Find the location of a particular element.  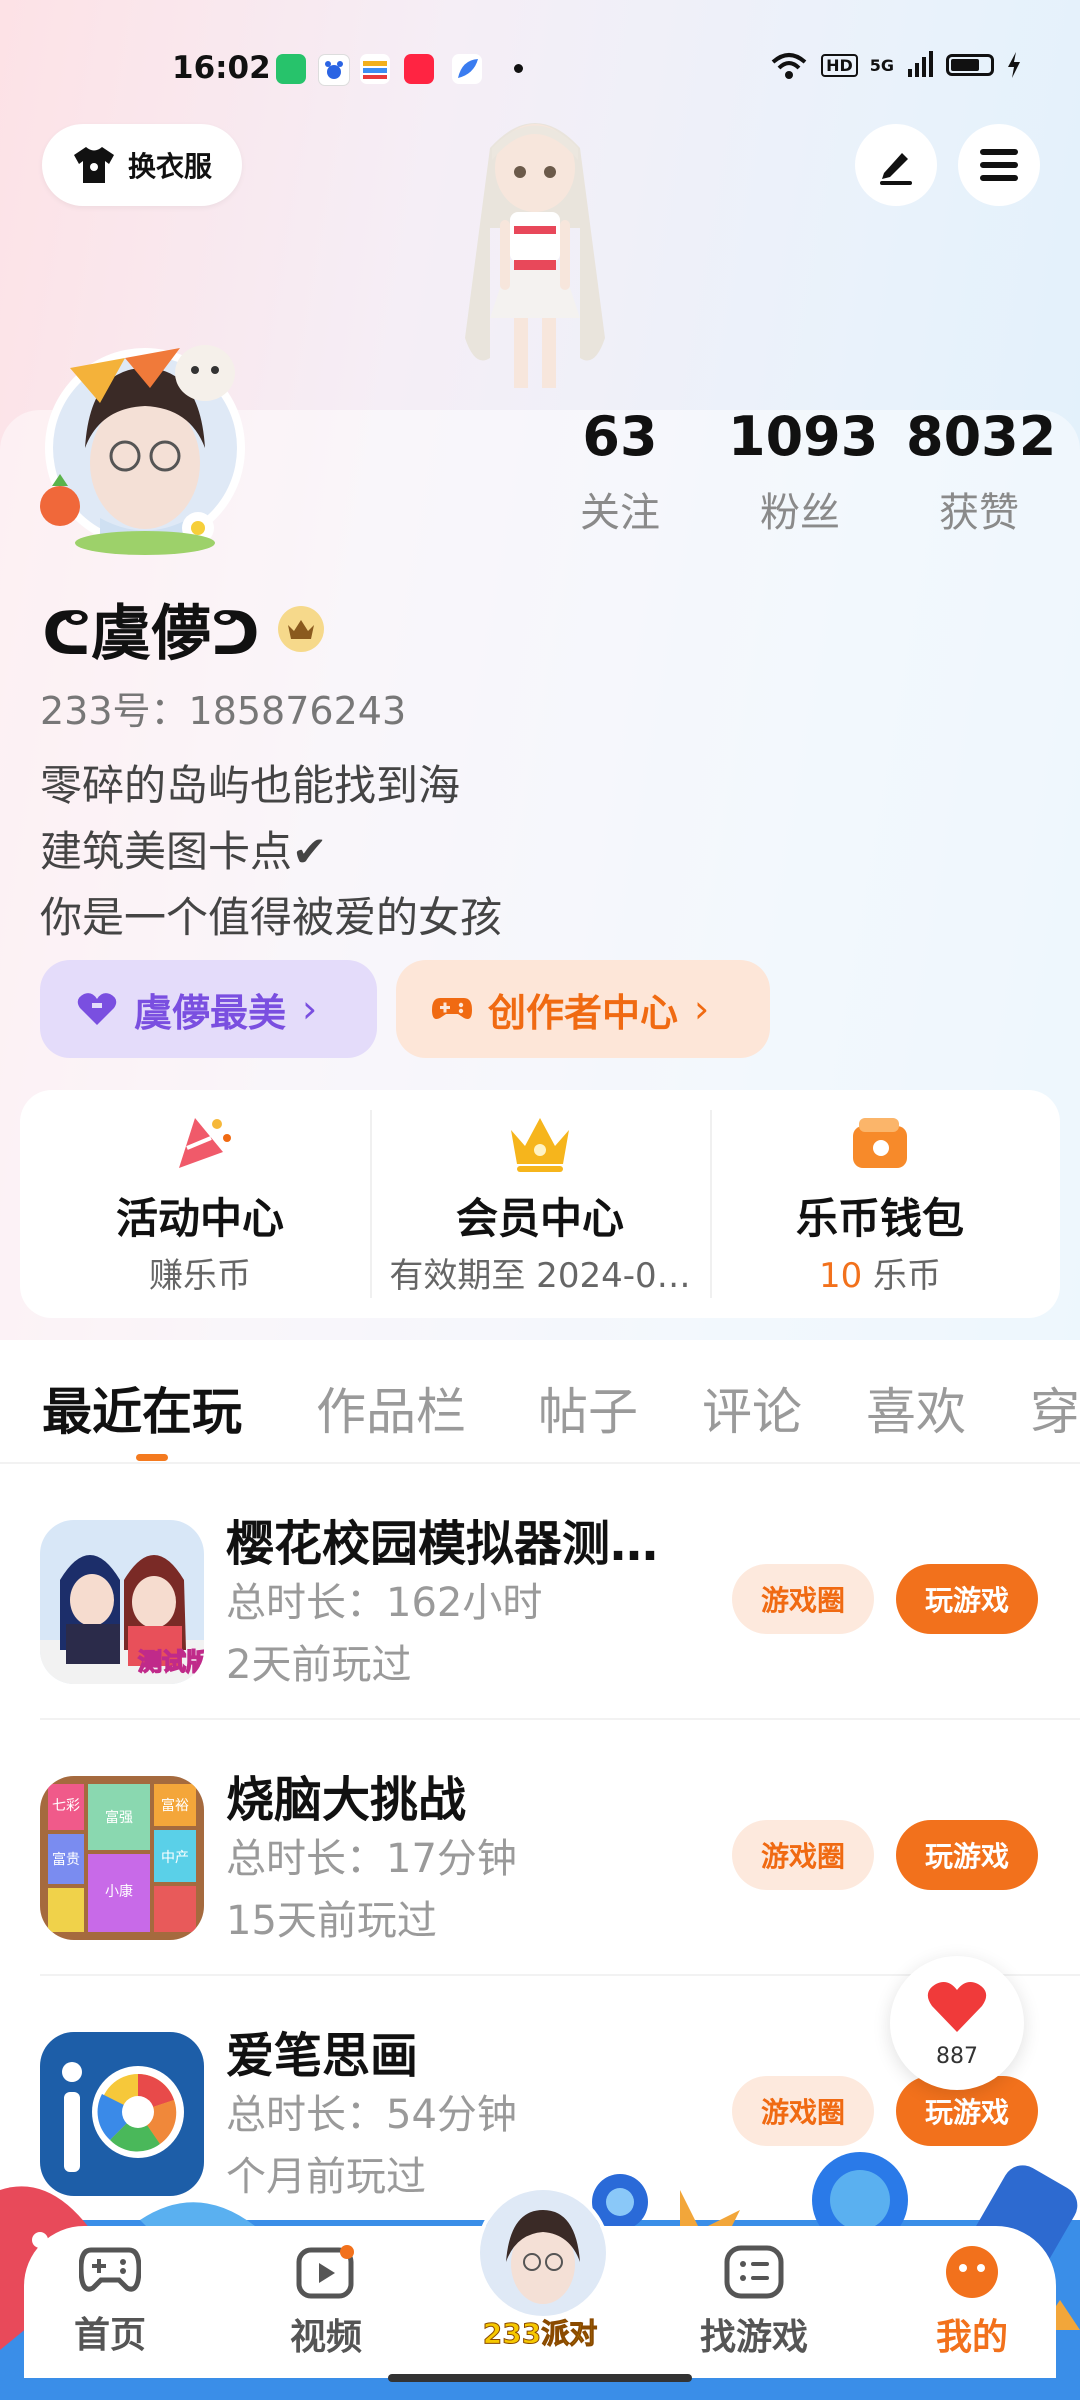

game-row: 测试版 樱花校园模拟器测… 总时长：162小时 2天前玩过 游戏圈 玩游戏 is located at coordinates (540, 1592).